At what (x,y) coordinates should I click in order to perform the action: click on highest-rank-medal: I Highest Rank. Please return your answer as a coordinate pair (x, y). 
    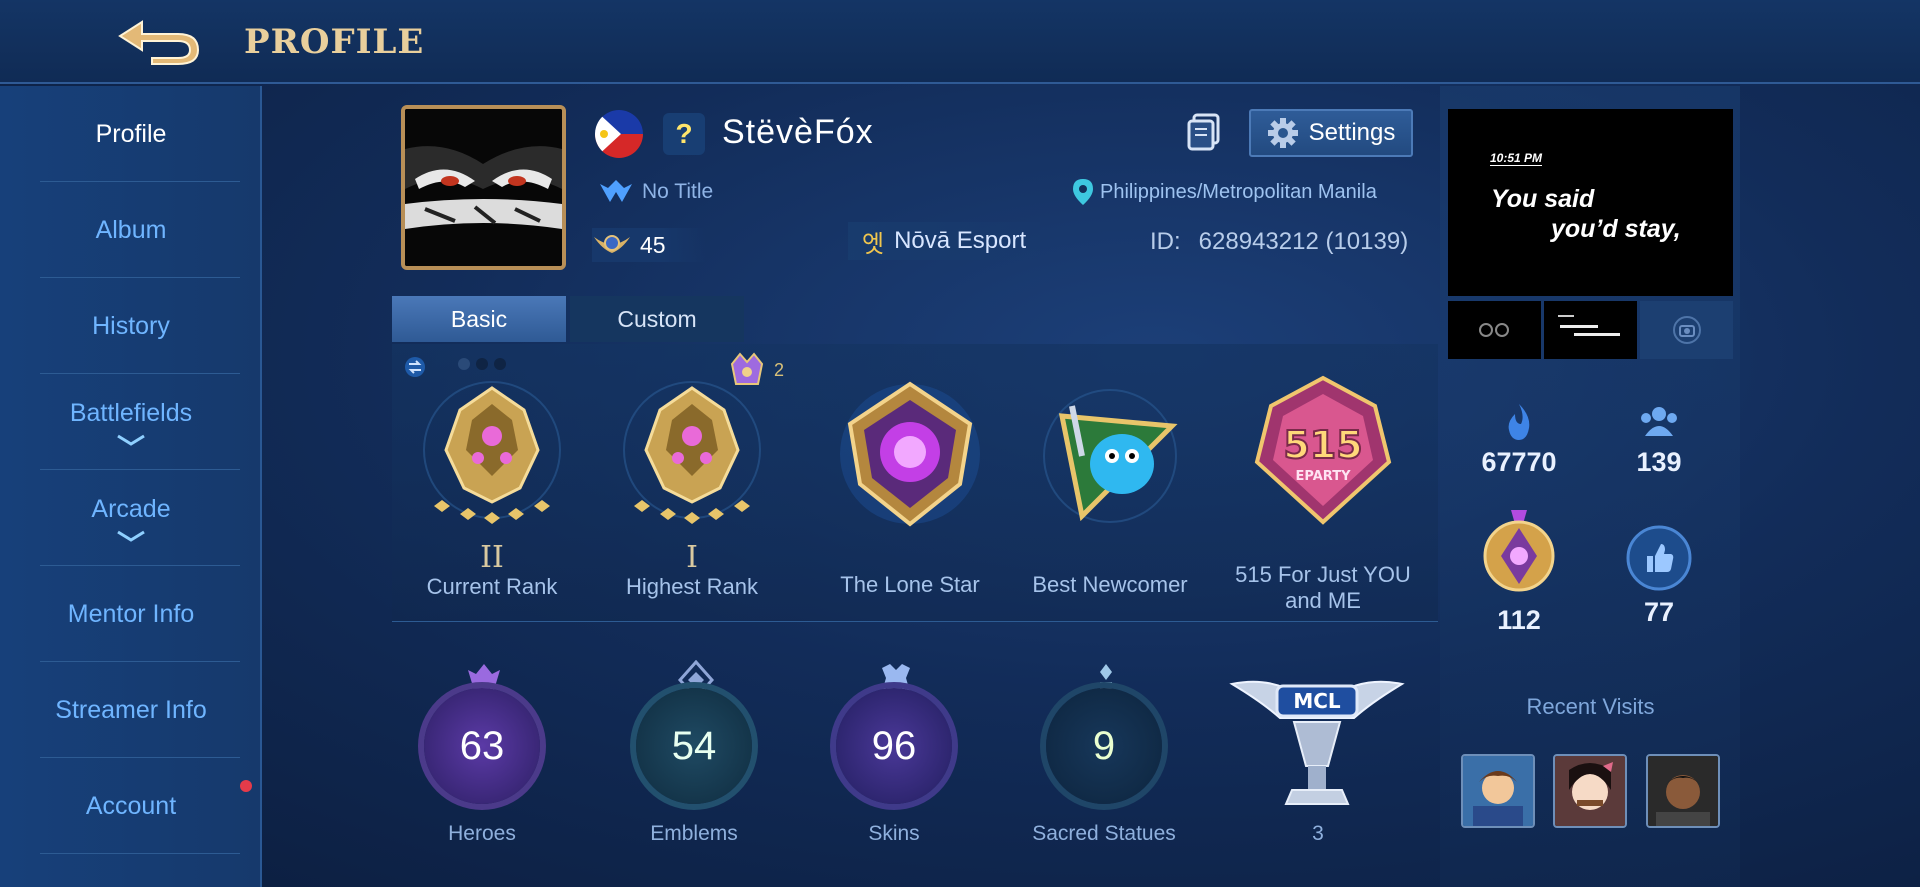
    Looking at the image, I should click on (692, 483).